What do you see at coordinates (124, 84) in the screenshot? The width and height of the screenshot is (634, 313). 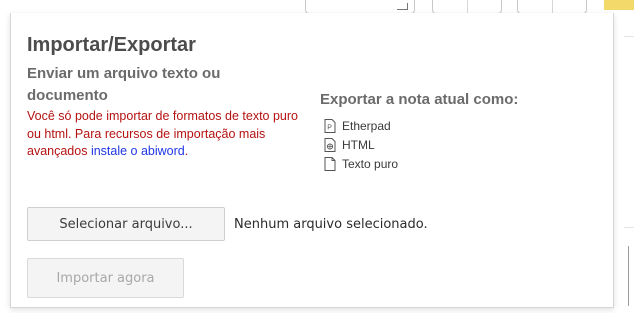 I see `import-heading: Enviar um arquivo texto ou documento` at bounding box center [124, 84].